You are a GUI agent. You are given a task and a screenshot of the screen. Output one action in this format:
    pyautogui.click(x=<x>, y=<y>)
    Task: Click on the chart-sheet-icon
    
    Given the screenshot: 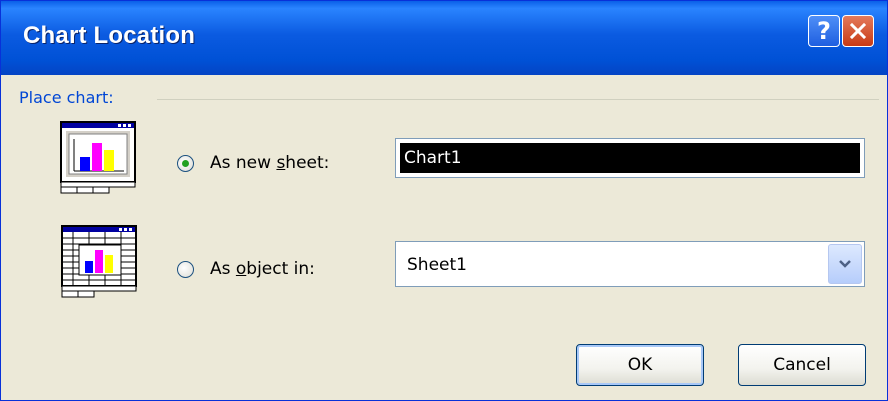 What is the action you would take?
    pyautogui.click(x=98, y=157)
    